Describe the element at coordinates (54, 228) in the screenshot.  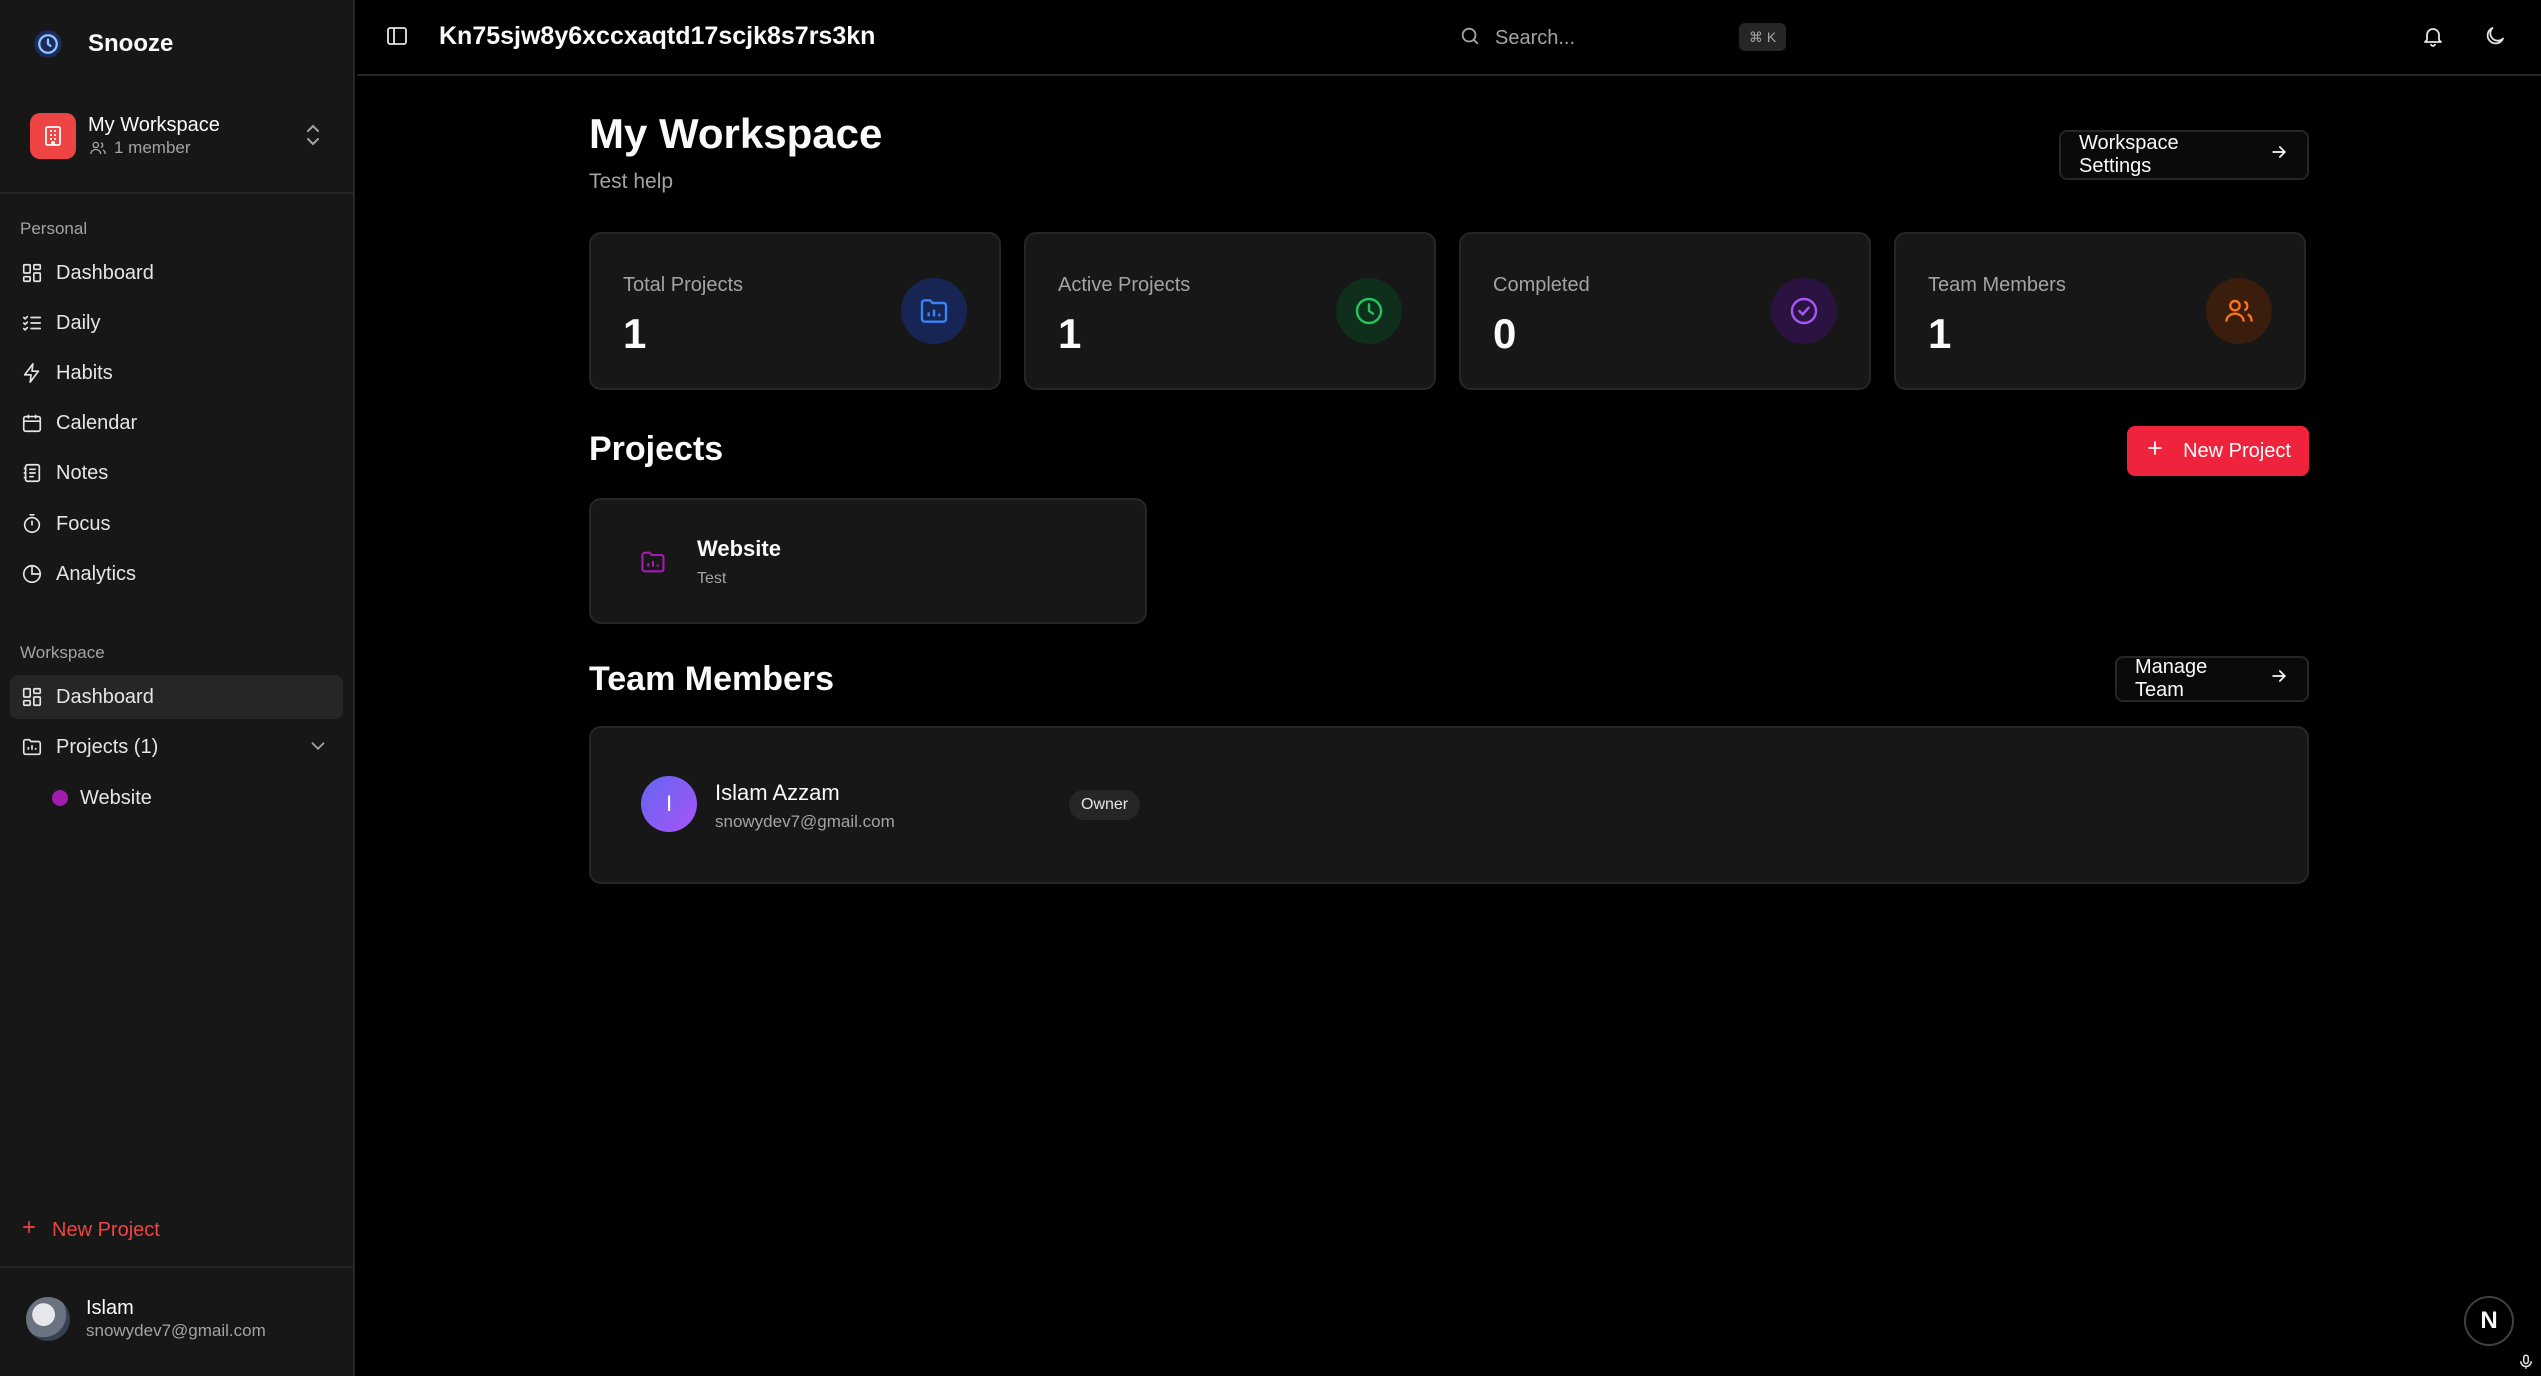
I see `personal-section-label: Personal` at that location.